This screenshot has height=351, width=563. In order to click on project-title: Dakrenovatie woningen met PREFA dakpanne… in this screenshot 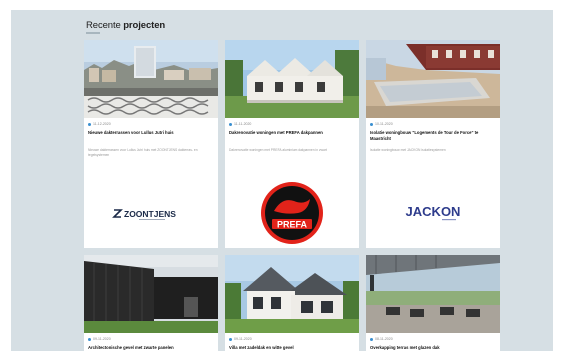, I will do `click(291, 133)`.